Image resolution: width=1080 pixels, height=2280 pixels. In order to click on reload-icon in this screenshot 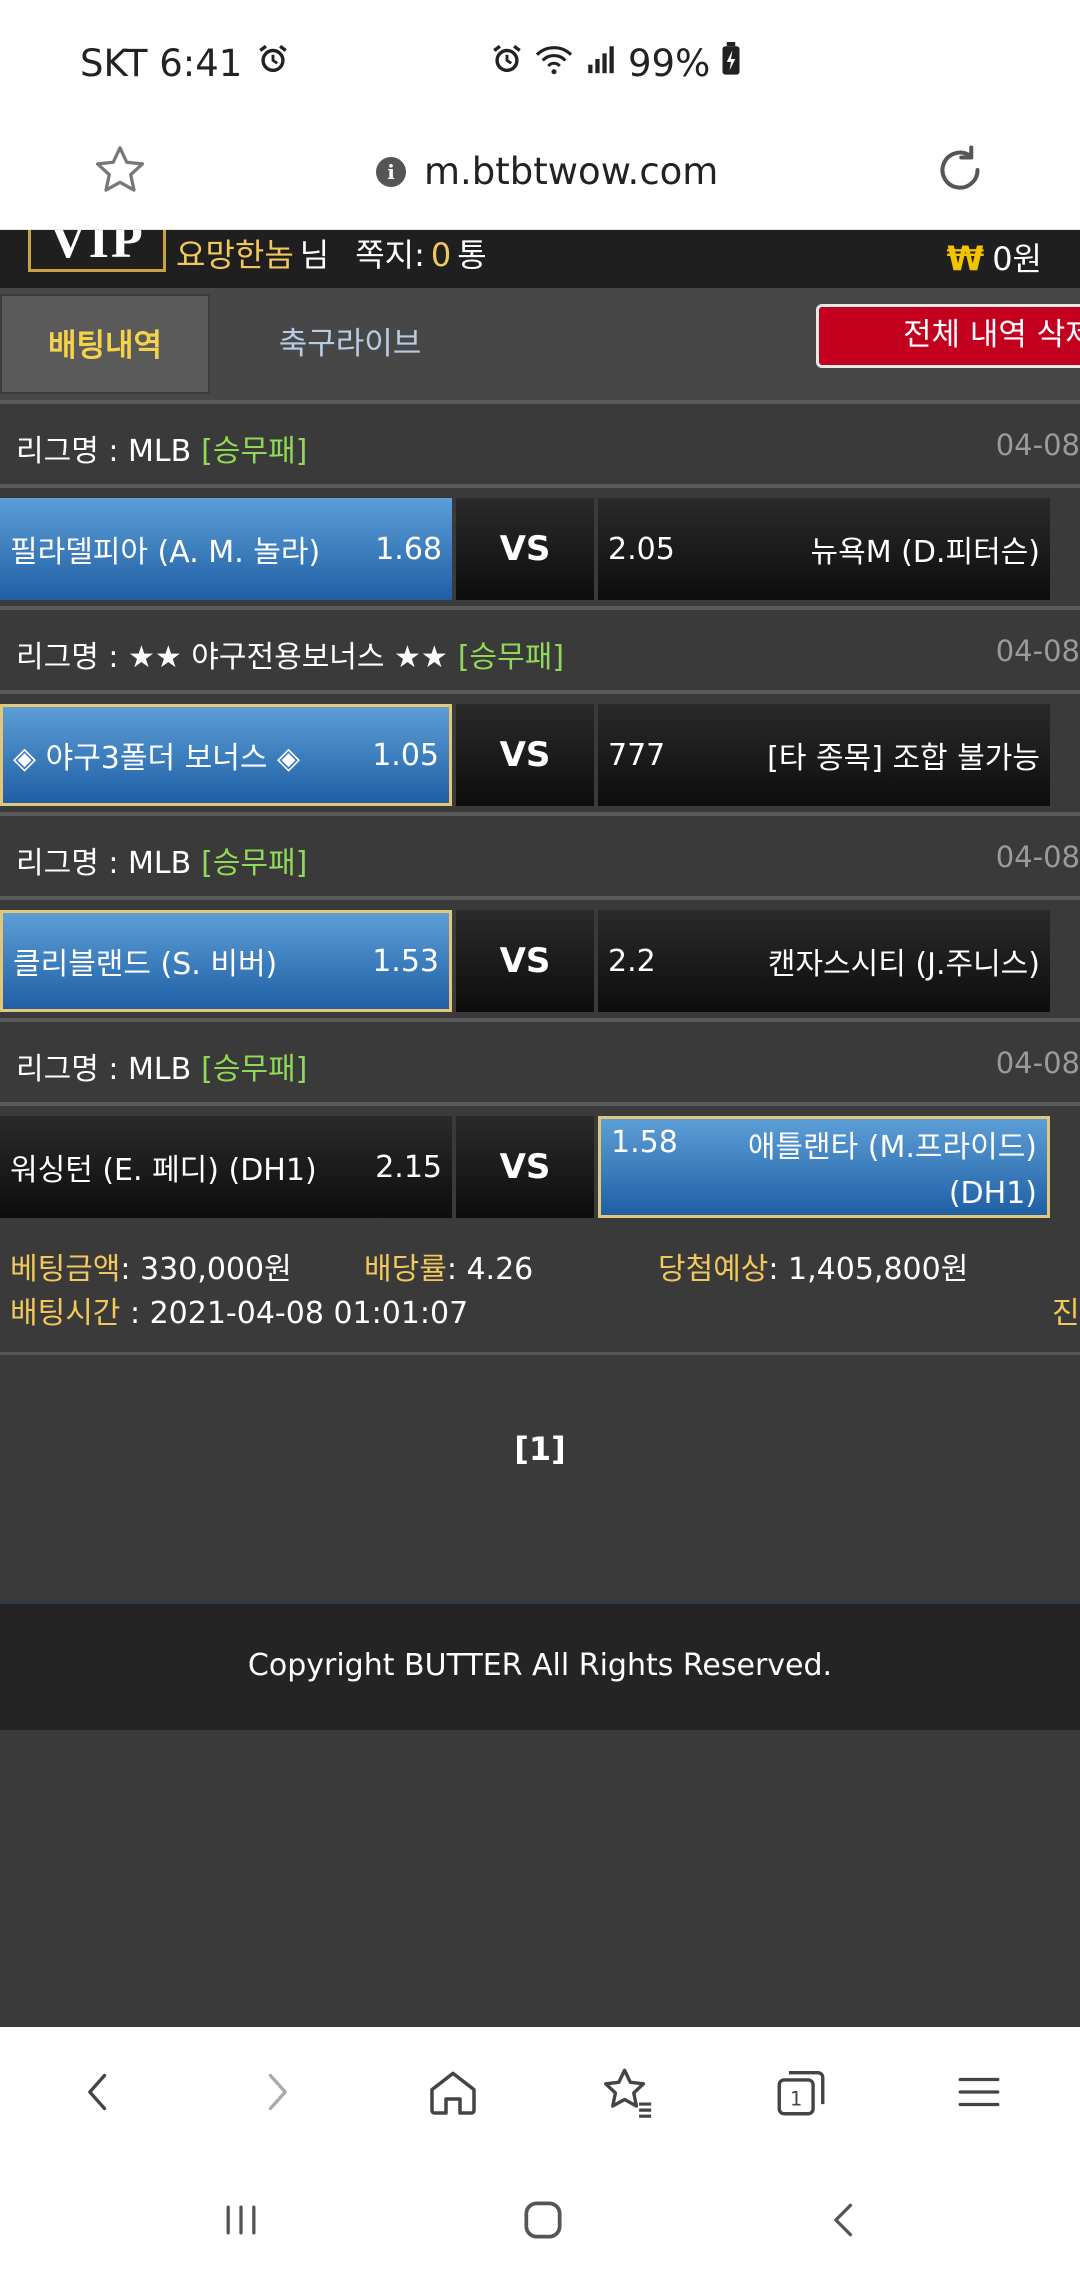, I will do `click(960, 172)`.